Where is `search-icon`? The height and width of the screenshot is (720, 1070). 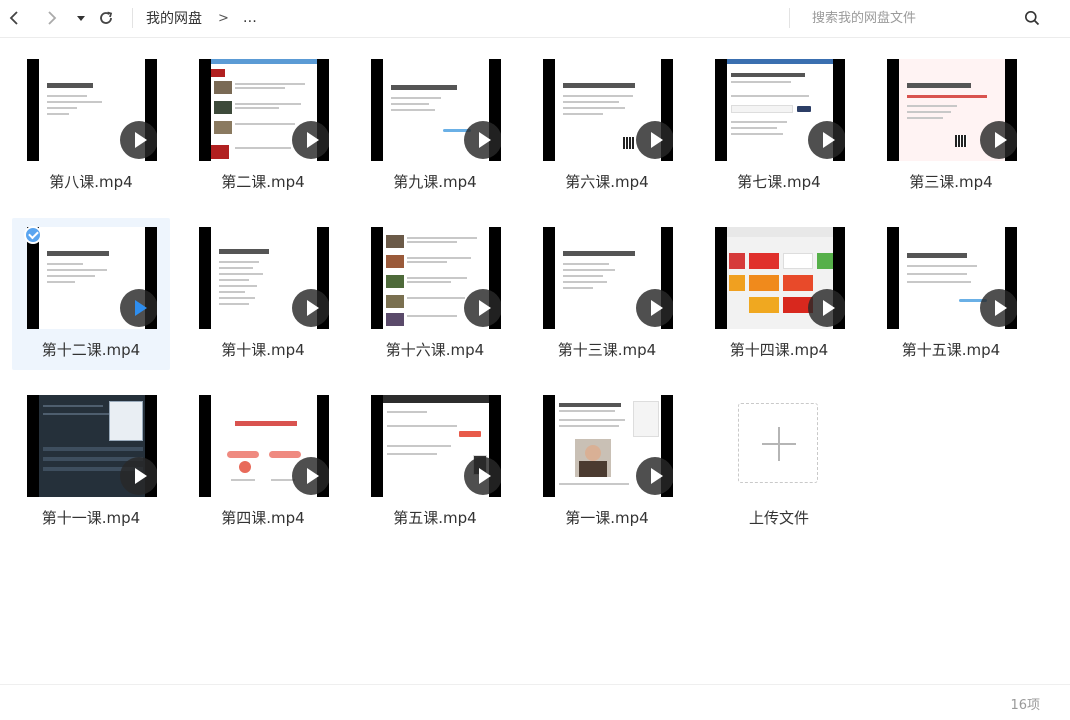
search-icon is located at coordinates (1032, 18).